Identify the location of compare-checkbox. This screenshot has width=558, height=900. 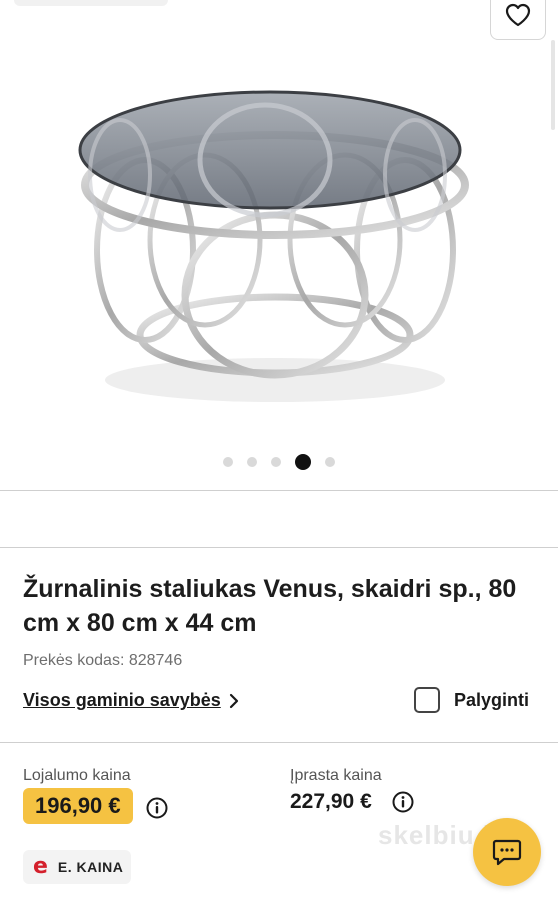
(427, 700).